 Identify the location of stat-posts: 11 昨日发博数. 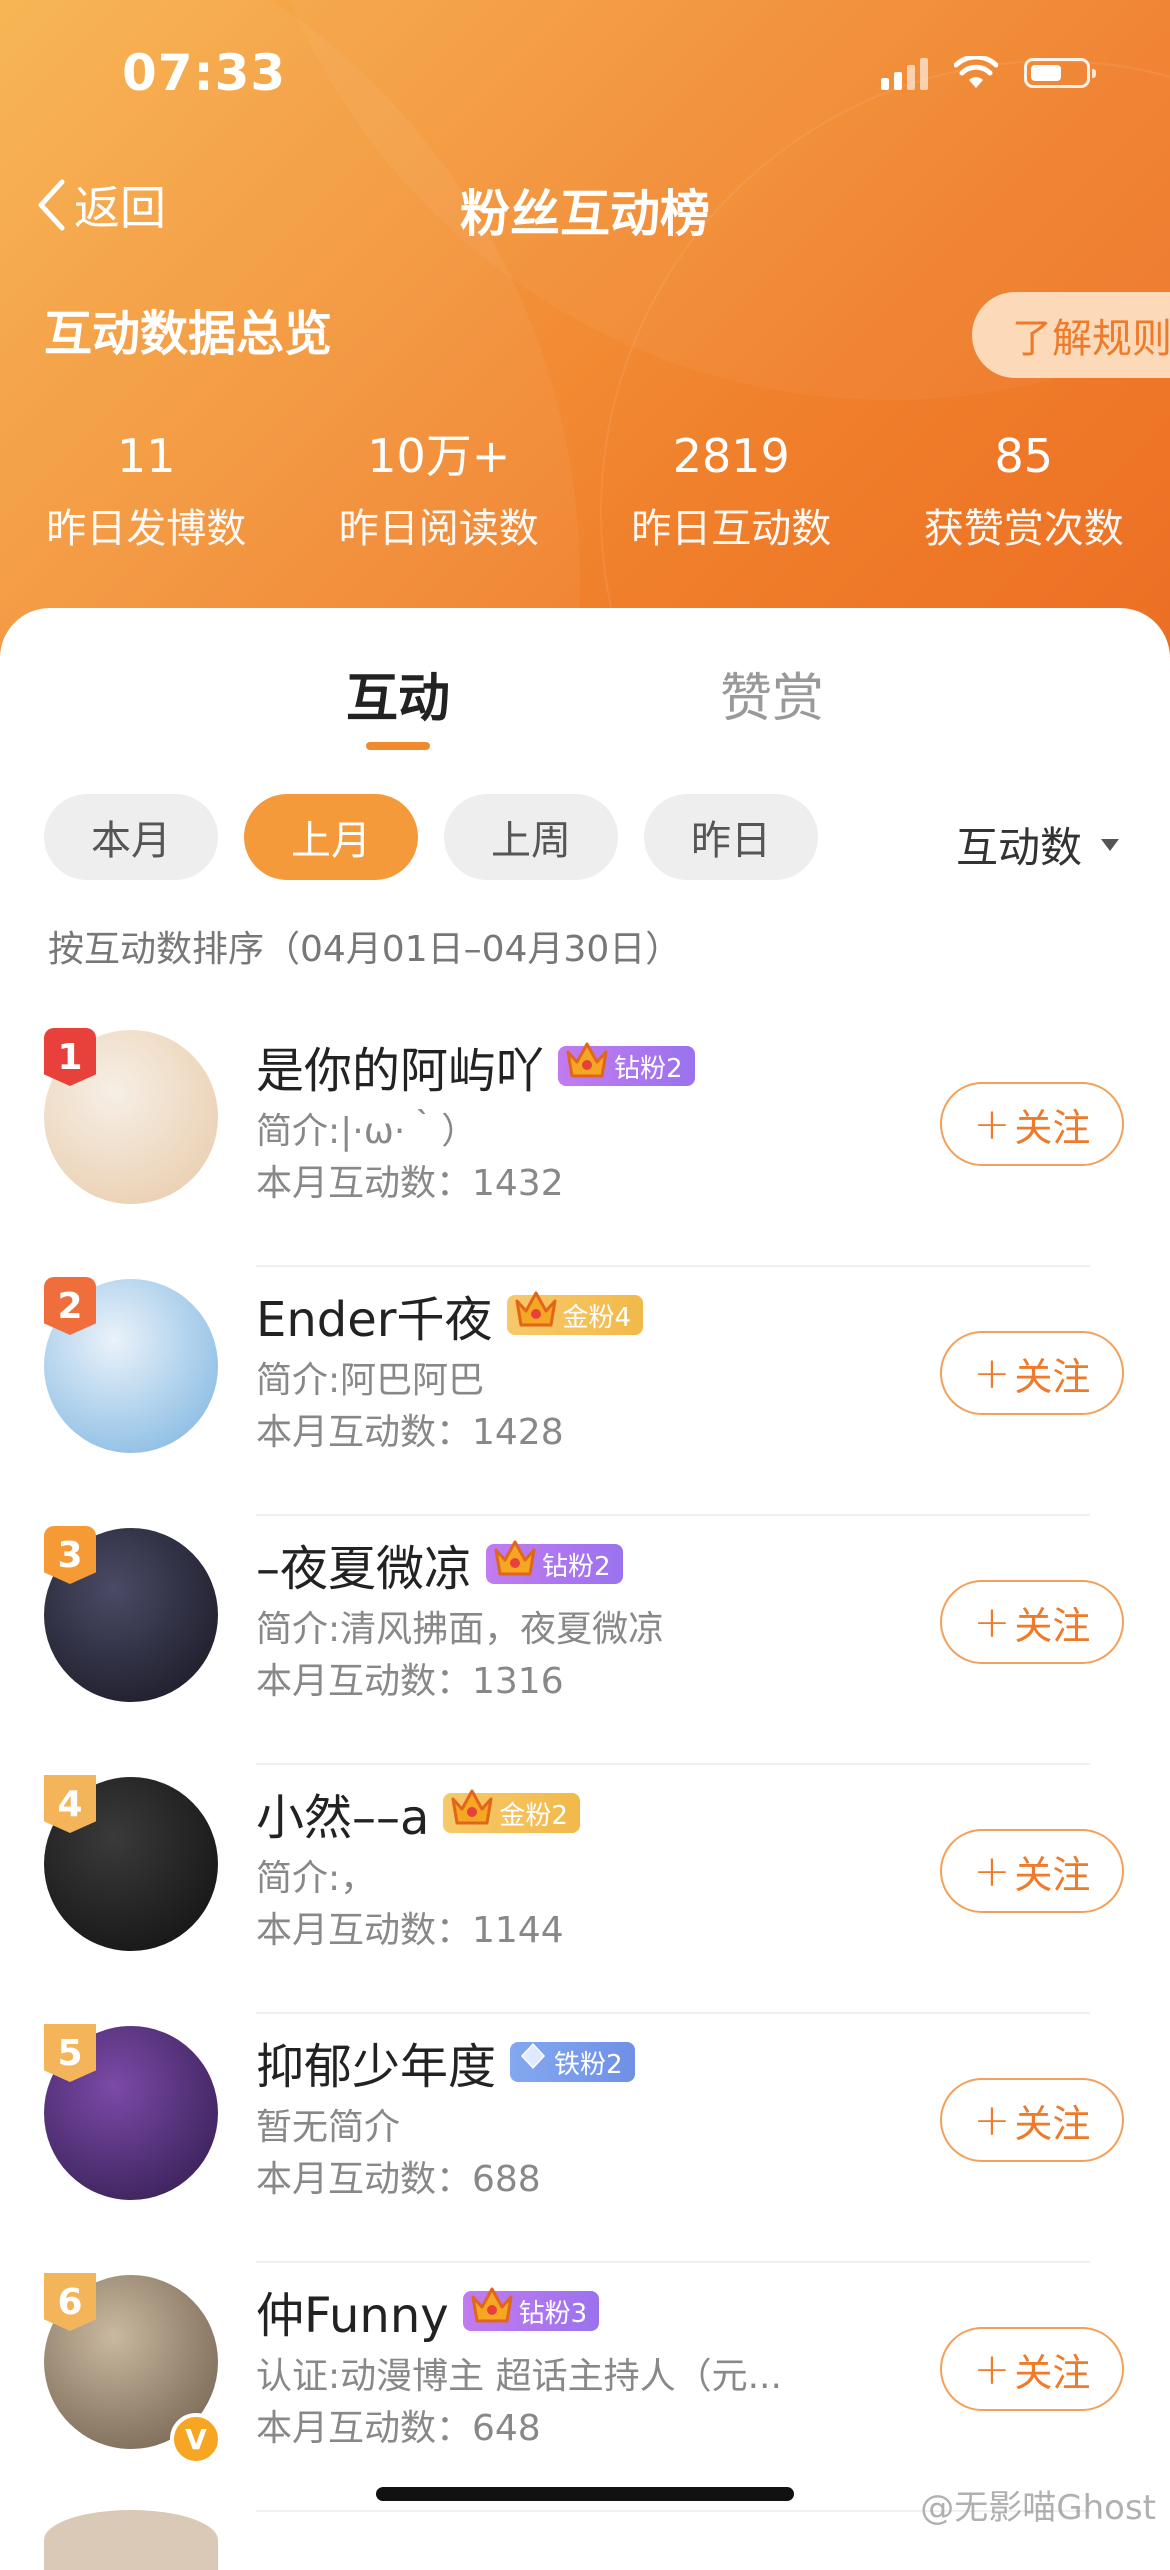
(146, 490).